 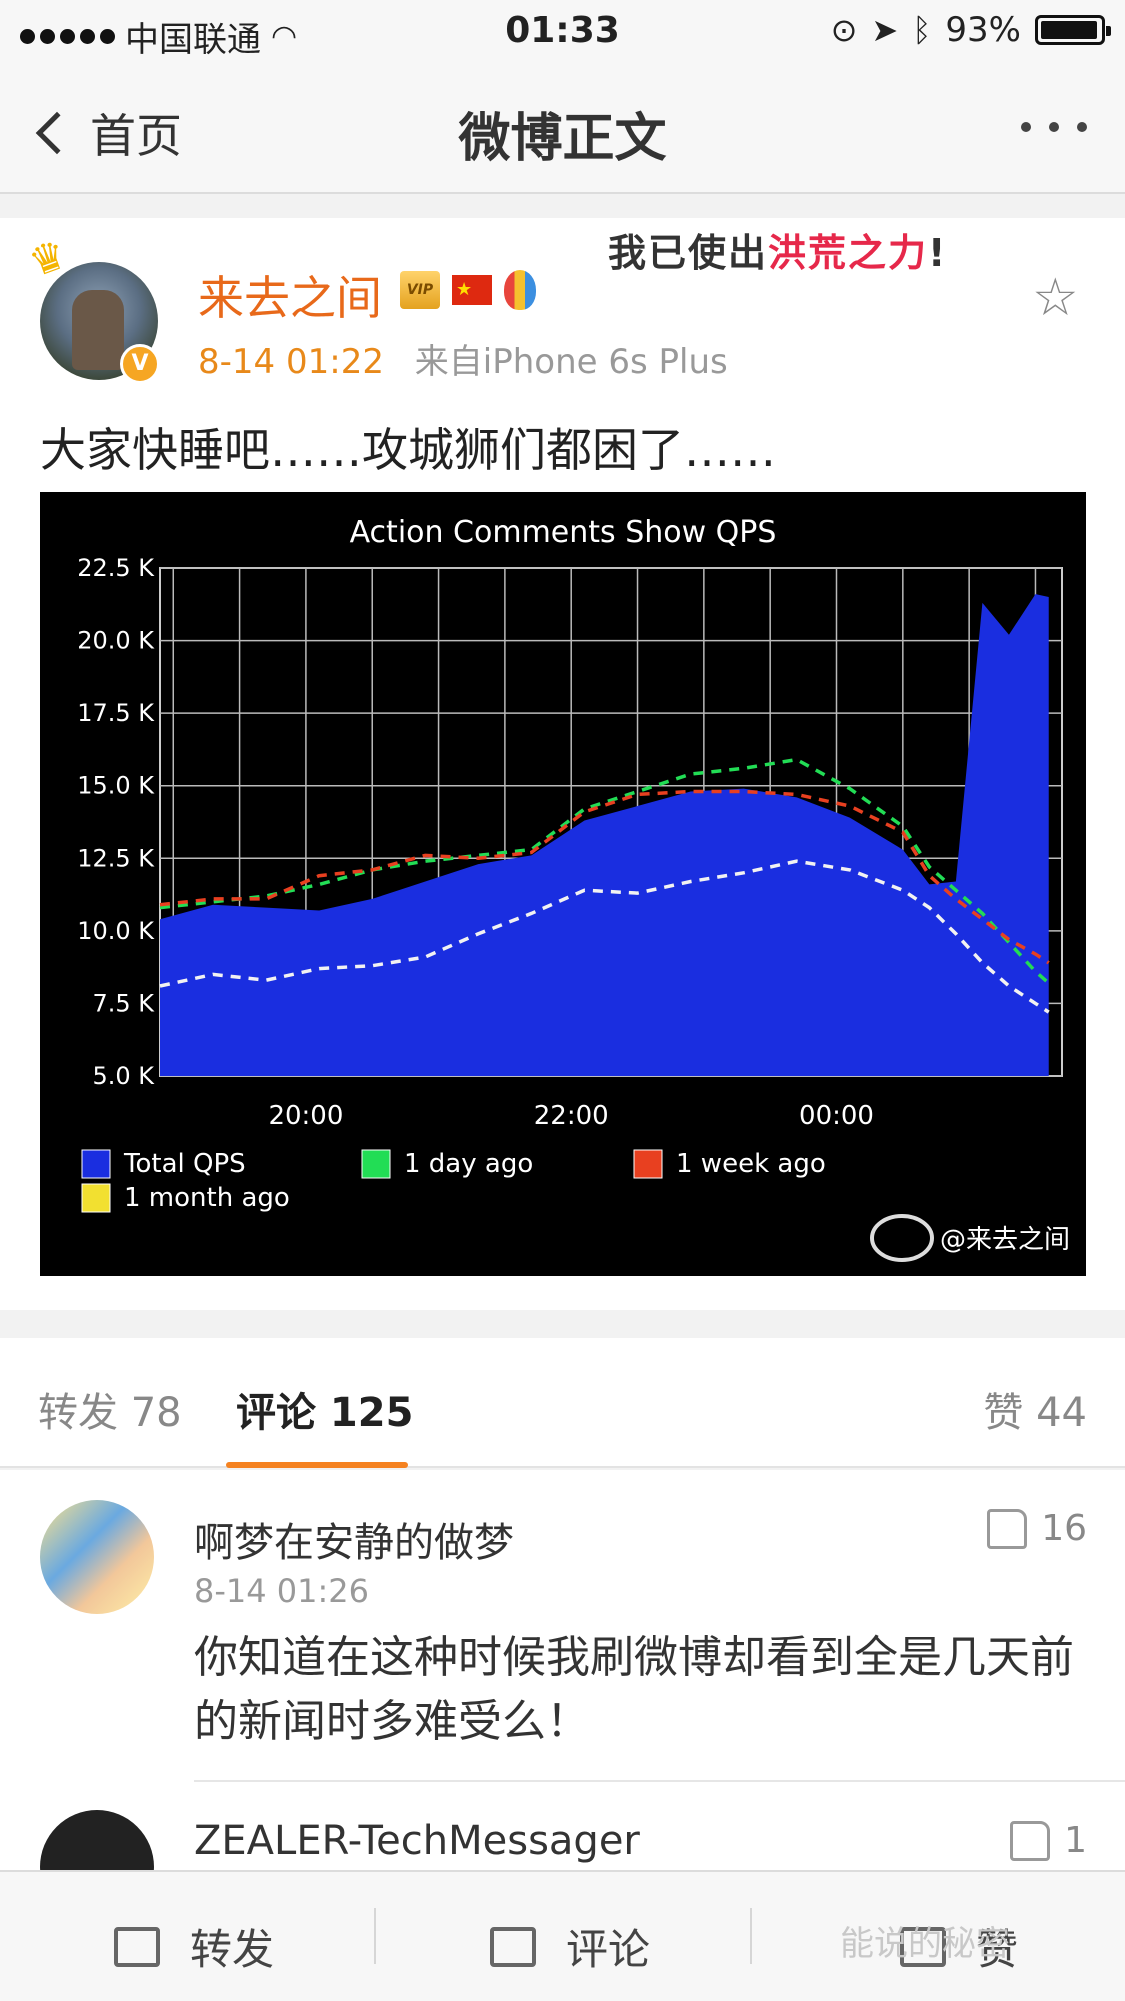 What do you see at coordinates (420, 290) in the screenshot?
I see `vip-badge-icon: VIP` at bounding box center [420, 290].